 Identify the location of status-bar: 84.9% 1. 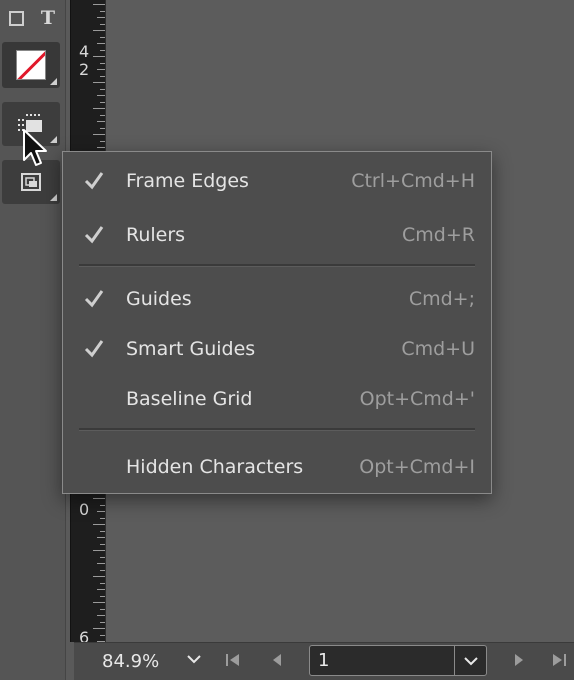
(324, 661).